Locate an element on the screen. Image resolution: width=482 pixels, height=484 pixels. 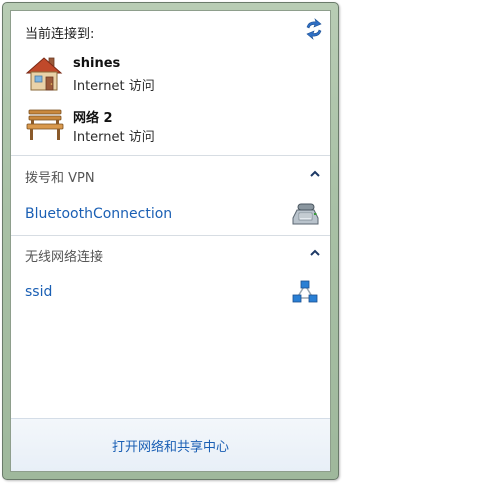
refresh-icon is located at coordinates (314, 29).